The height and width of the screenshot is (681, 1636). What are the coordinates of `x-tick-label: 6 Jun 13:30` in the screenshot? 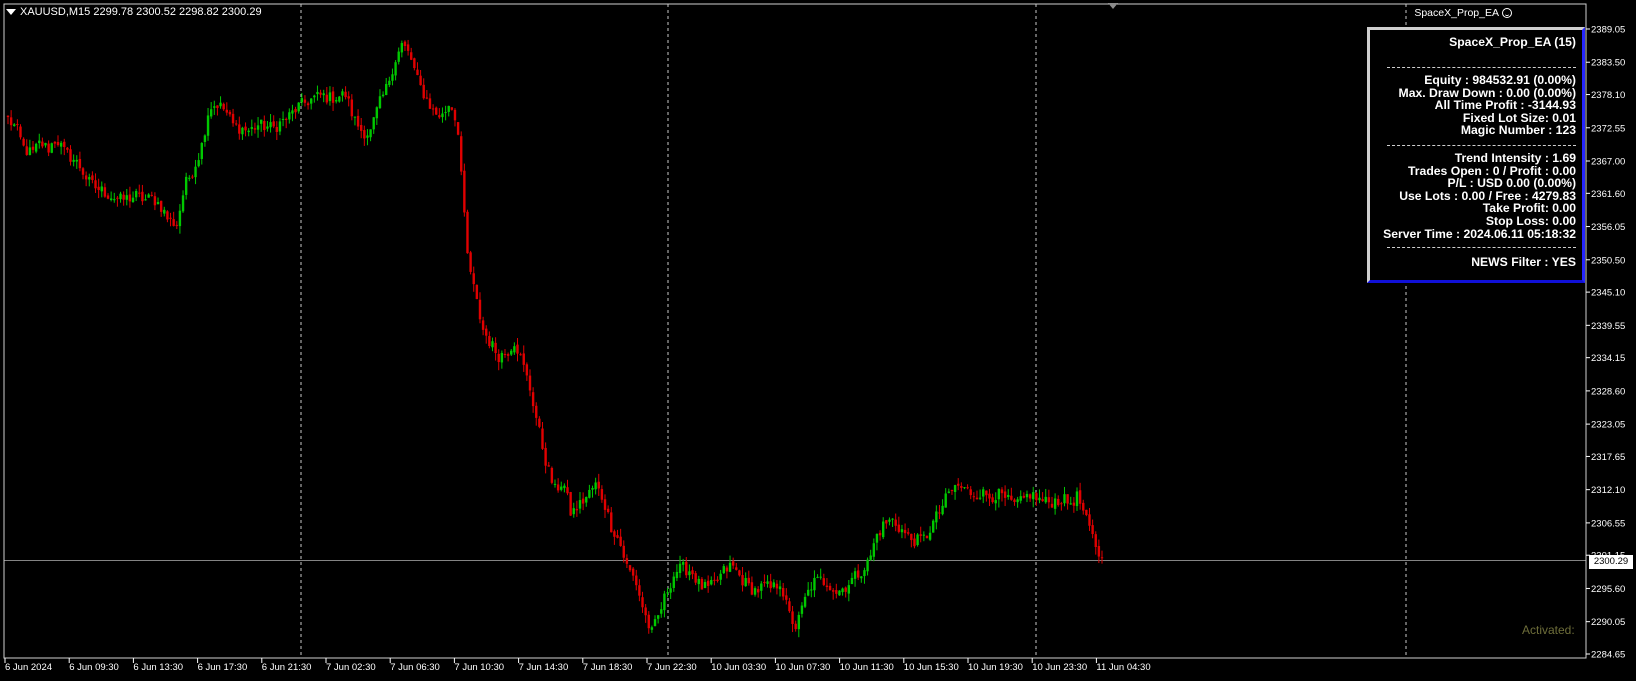 It's located at (158, 667).